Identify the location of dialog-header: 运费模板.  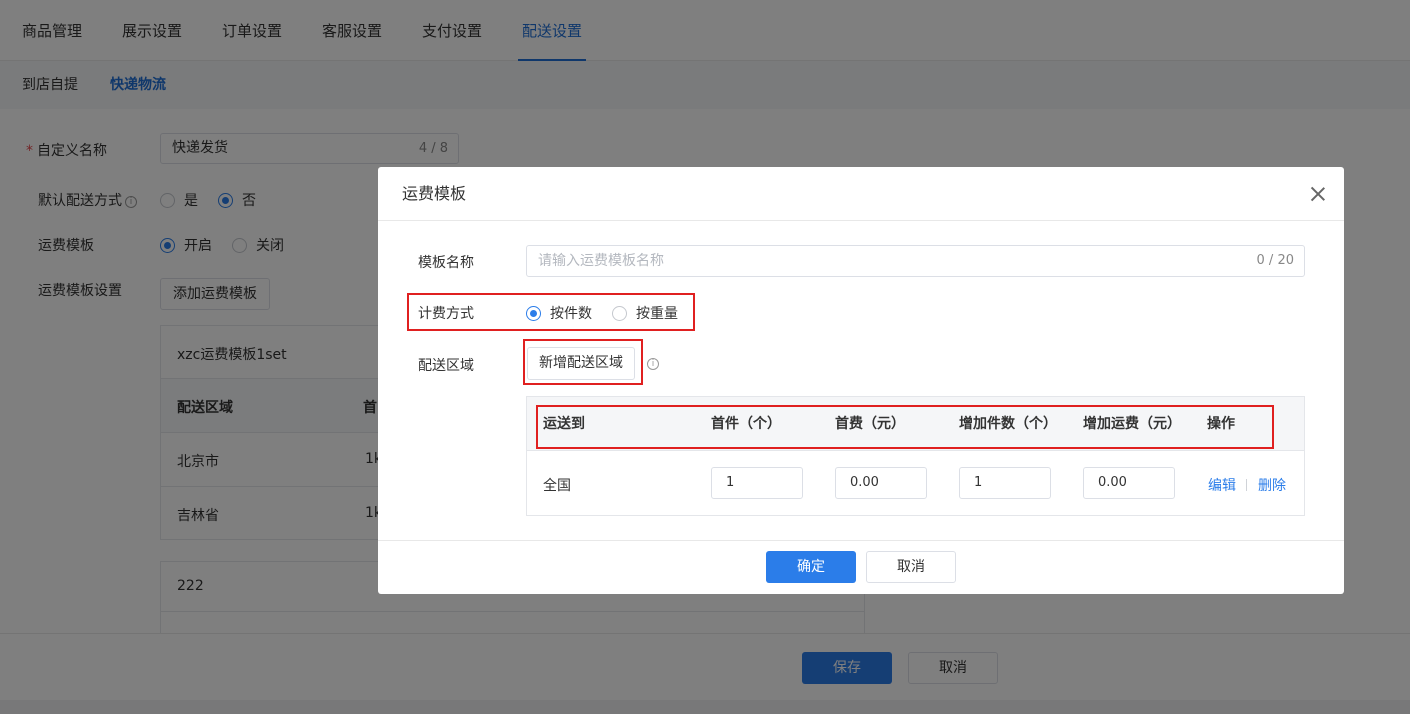
(861, 194).